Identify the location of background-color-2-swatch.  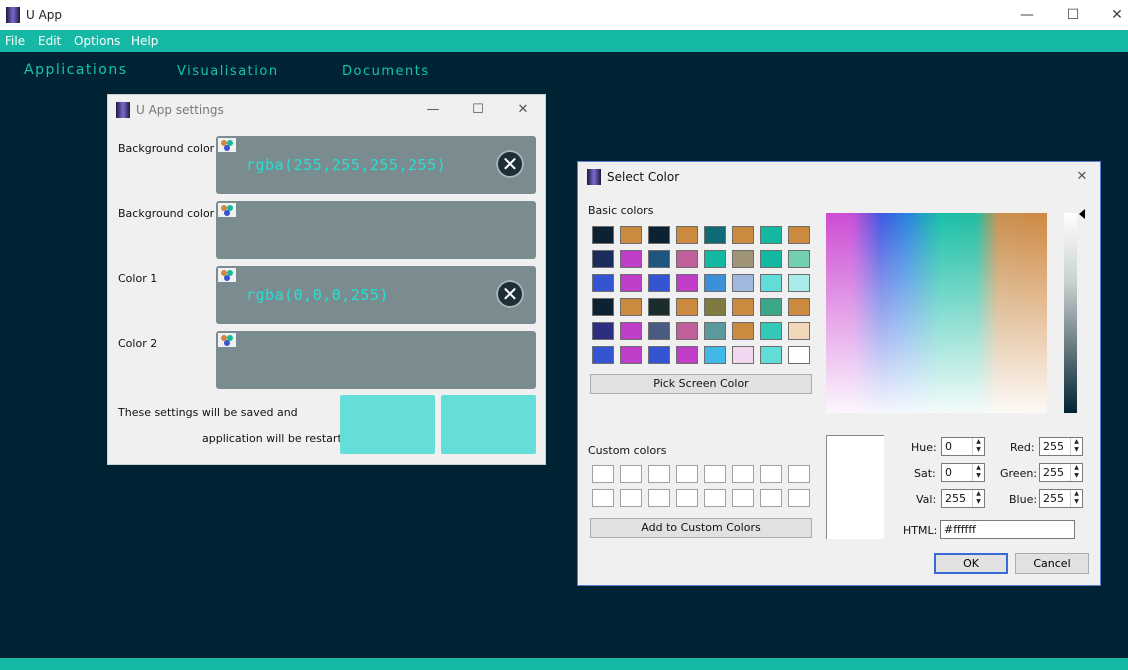
(376, 230).